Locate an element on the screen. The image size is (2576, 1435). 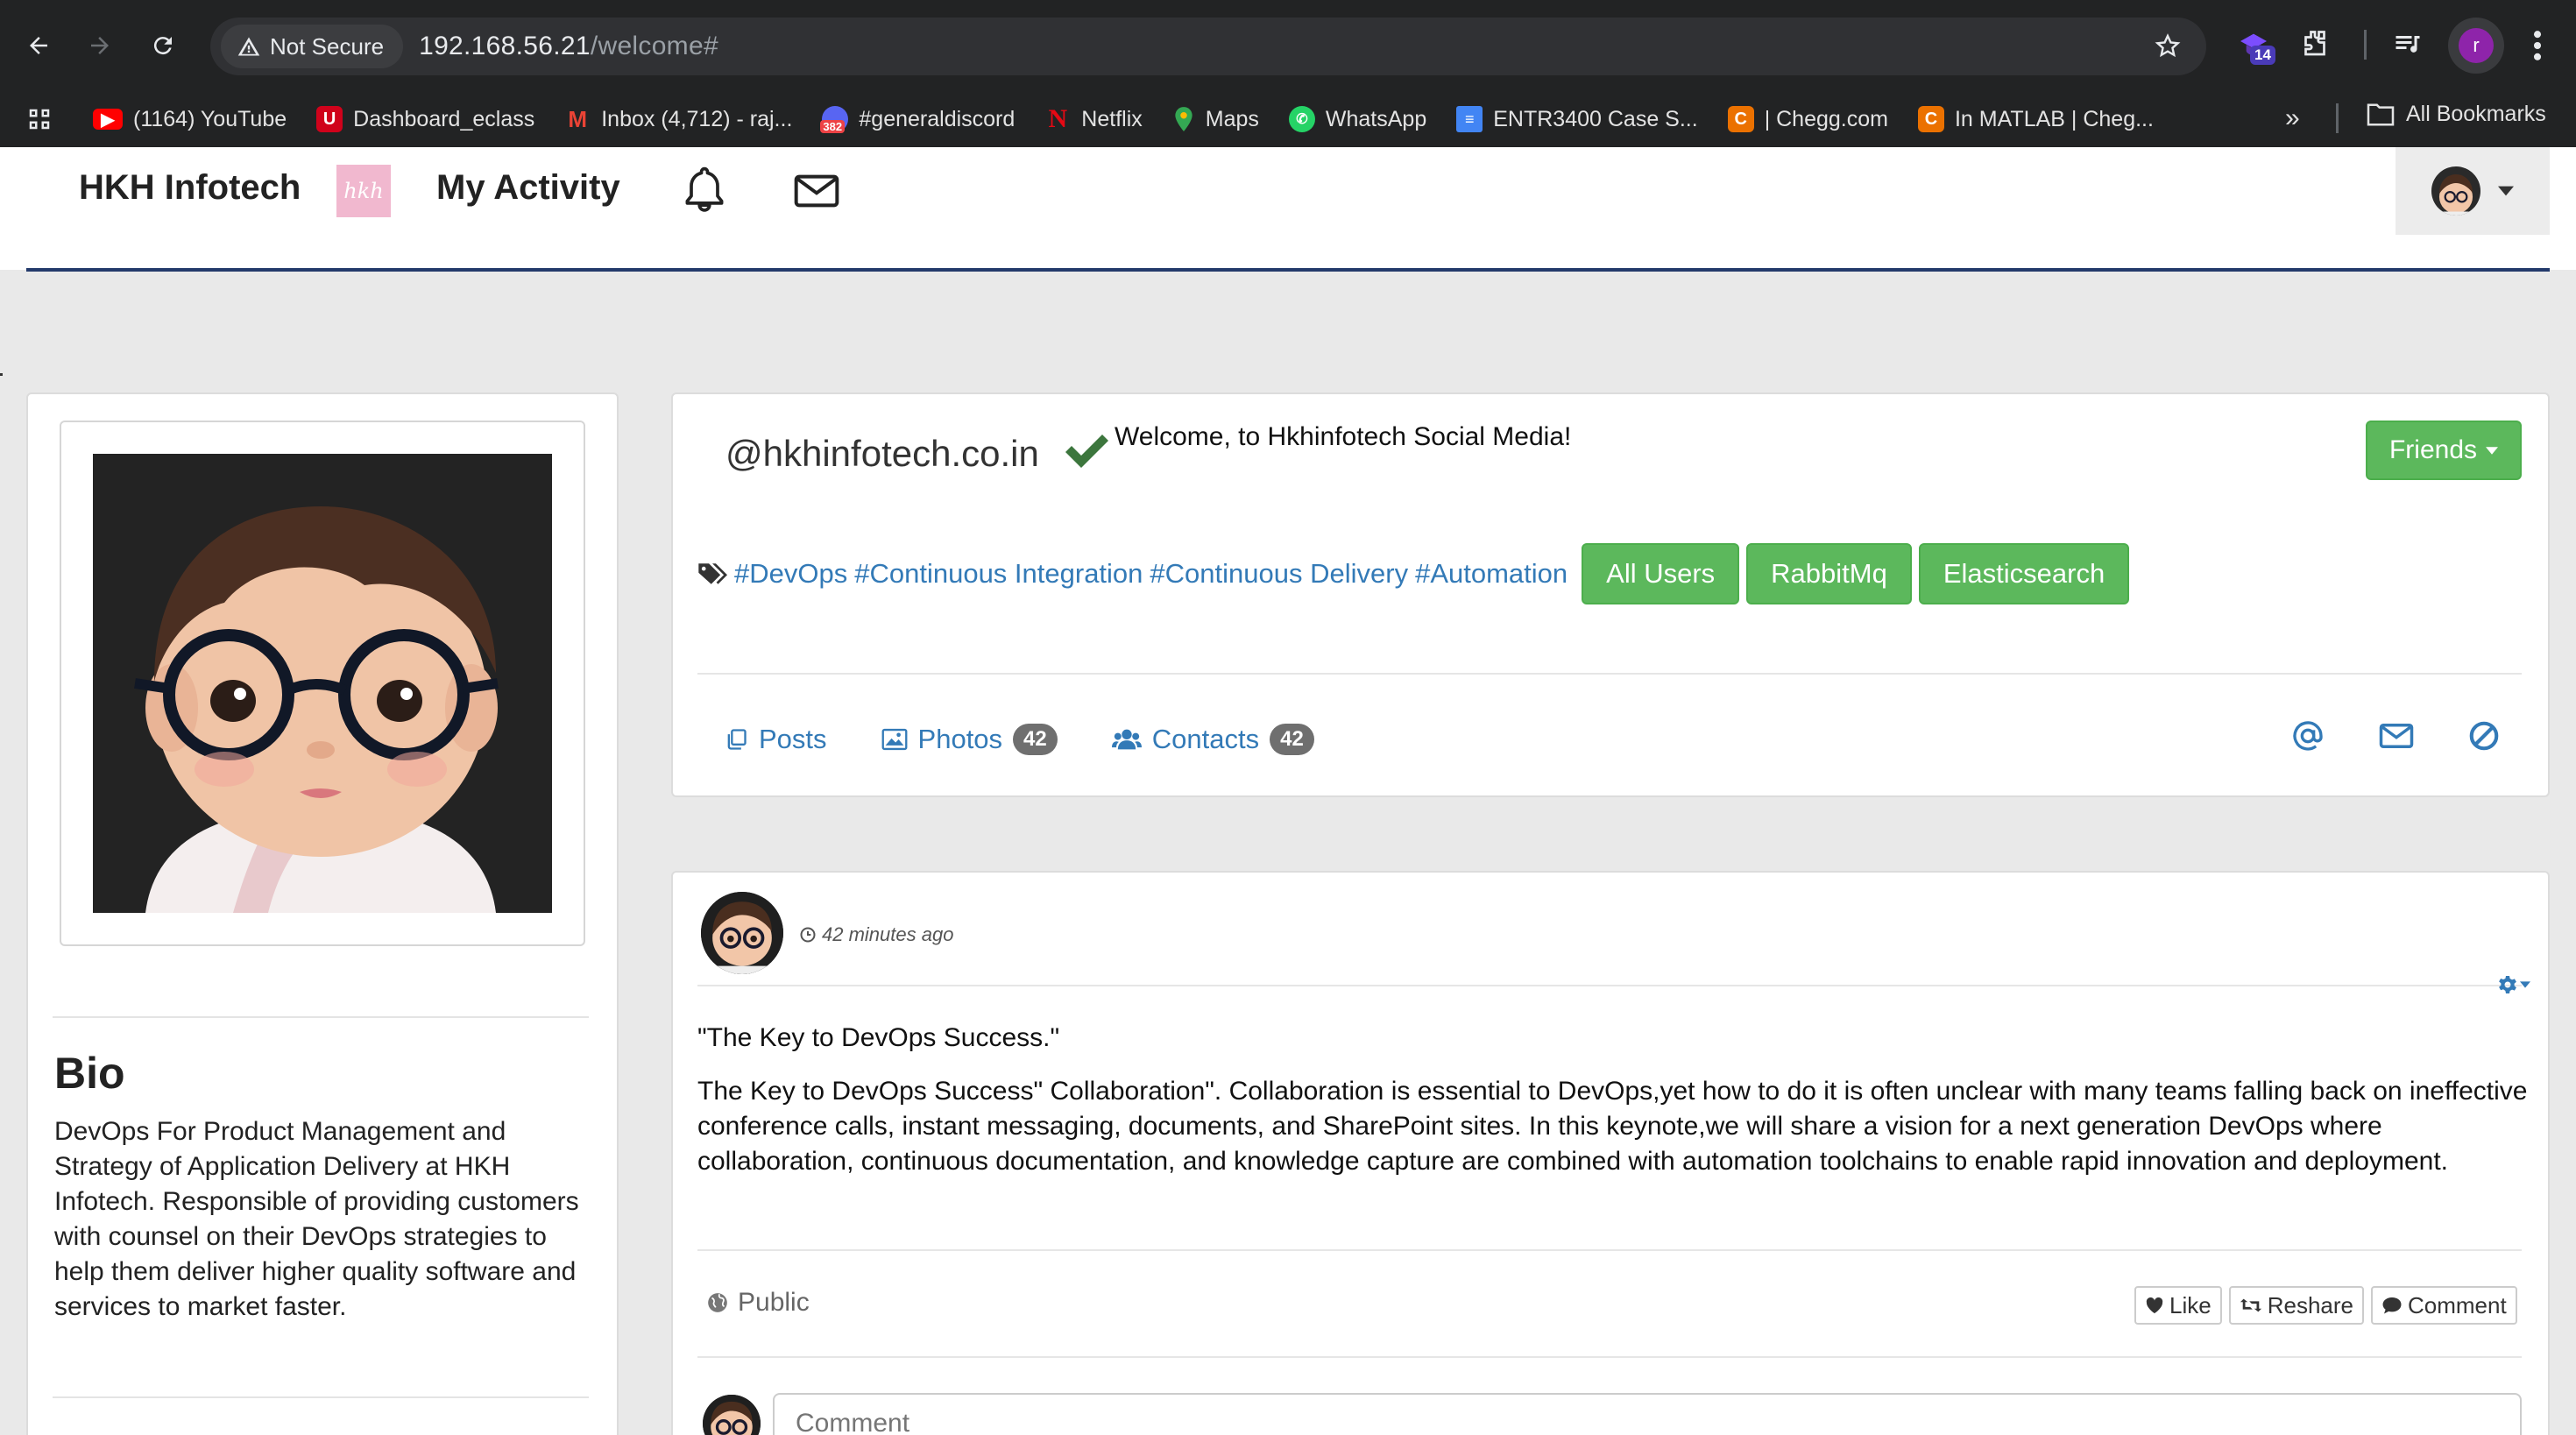
back-button is located at coordinates (38, 45).